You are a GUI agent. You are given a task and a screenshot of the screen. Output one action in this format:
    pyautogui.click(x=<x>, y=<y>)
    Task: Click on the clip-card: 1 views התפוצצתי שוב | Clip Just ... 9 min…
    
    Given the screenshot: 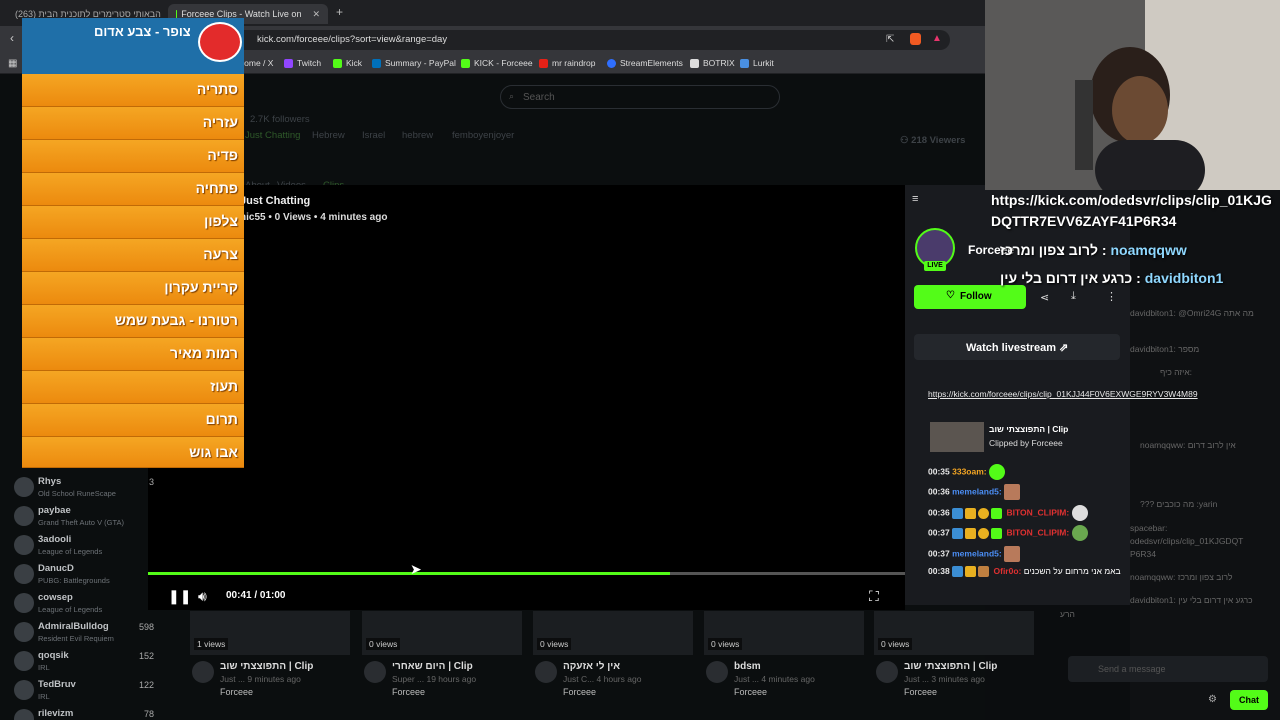 What is the action you would take?
    pyautogui.click(x=272, y=656)
    